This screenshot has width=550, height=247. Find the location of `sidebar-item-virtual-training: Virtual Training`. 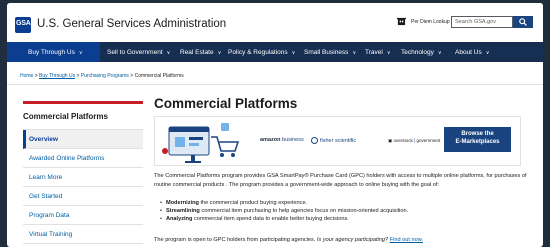

sidebar-item-virtual-training: Virtual Training is located at coordinates (83, 234).